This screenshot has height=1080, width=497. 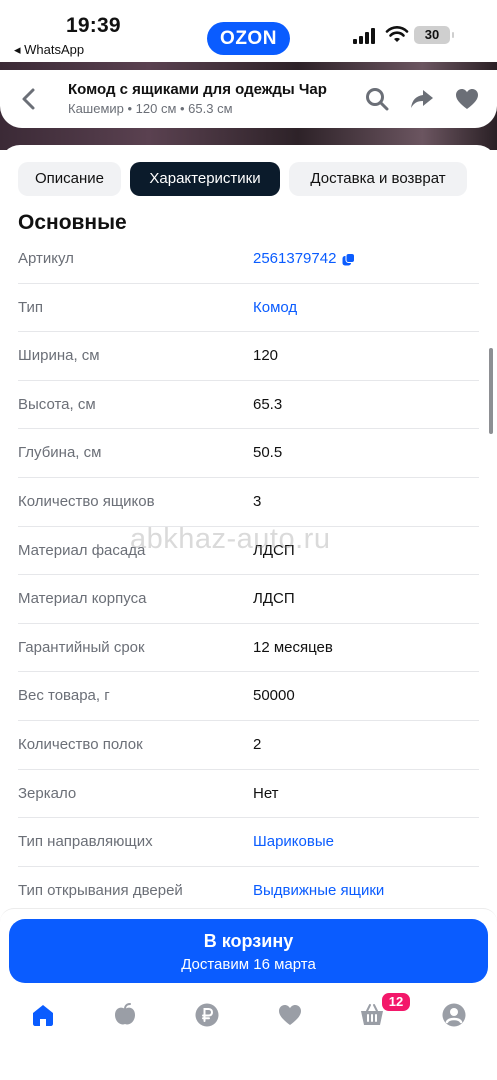 What do you see at coordinates (257, 744) in the screenshot?
I see `row-value: 2` at bounding box center [257, 744].